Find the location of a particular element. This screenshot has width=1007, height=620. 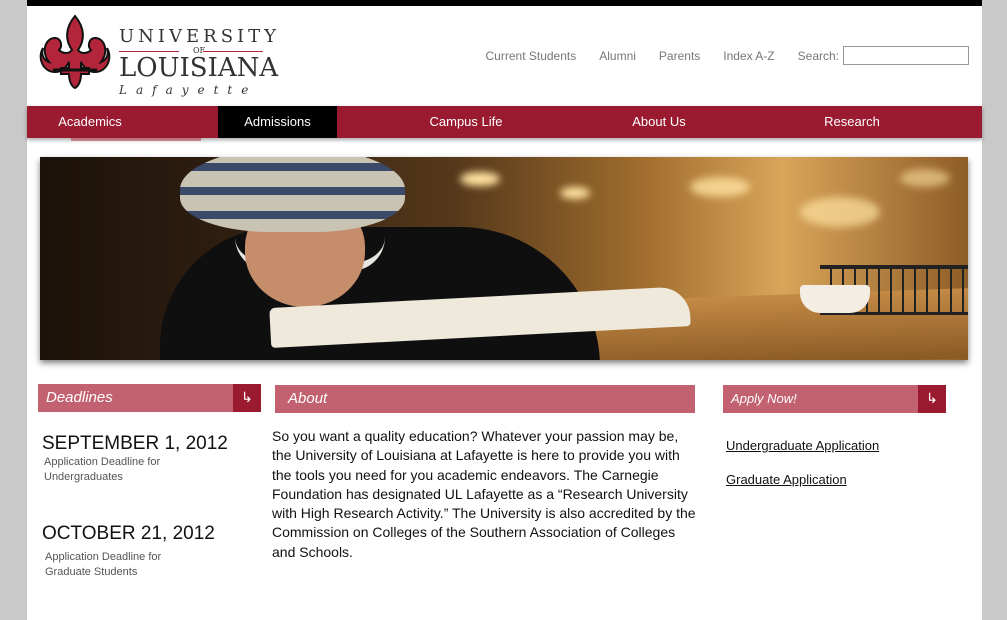

link-index-az: Index A-Z is located at coordinates (748, 56).